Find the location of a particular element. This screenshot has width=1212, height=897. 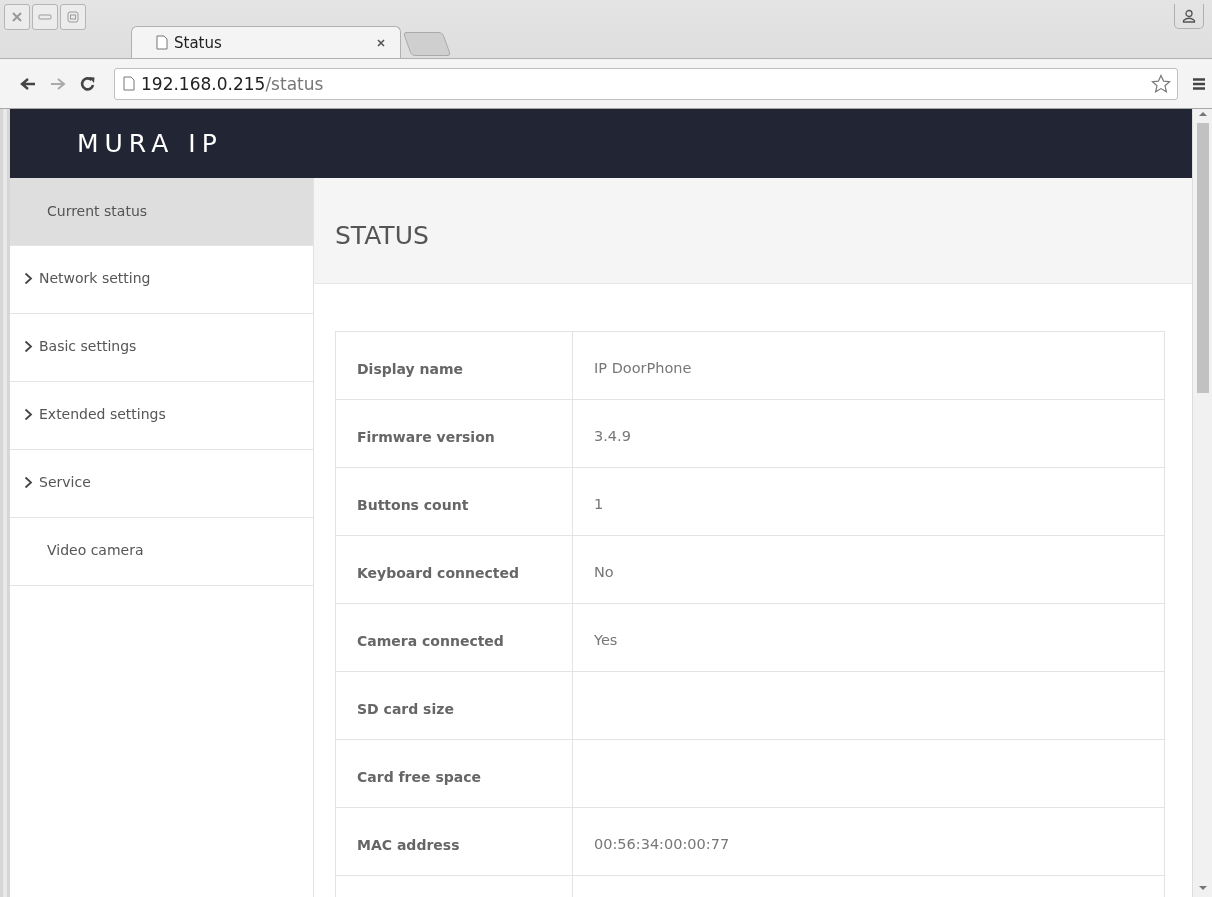

page-title: STATUS is located at coordinates (382, 235).